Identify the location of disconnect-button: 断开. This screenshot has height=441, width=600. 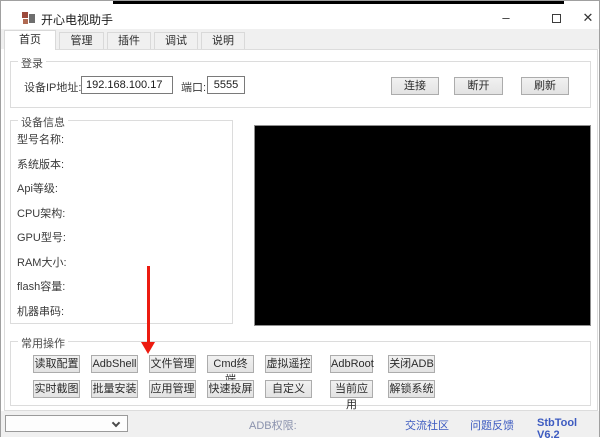
(478, 86).